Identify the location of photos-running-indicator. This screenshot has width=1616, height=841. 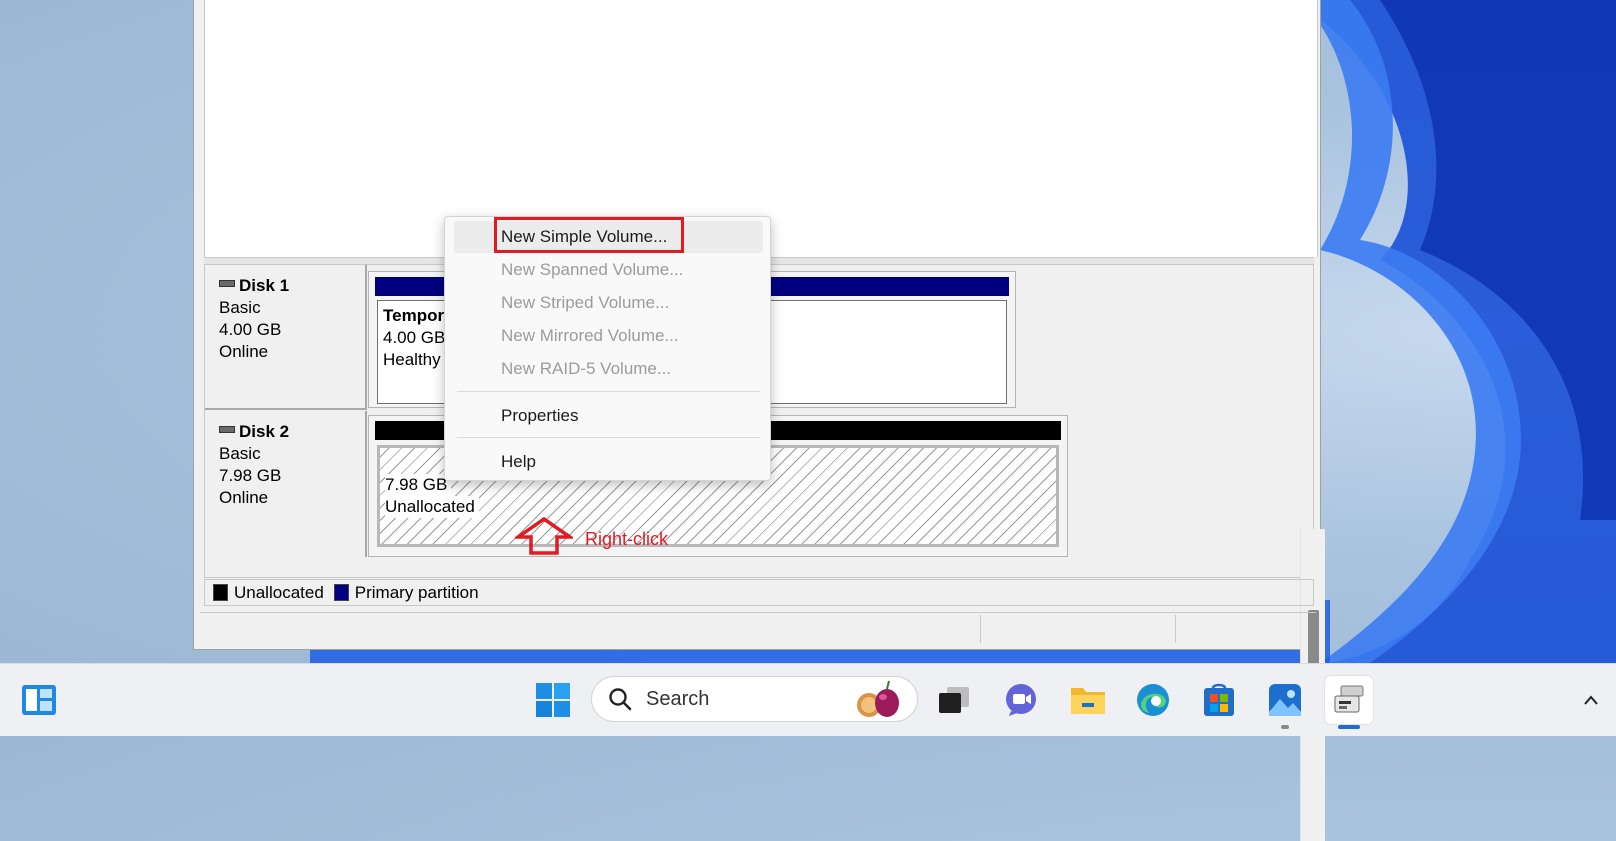
(1285, 727).